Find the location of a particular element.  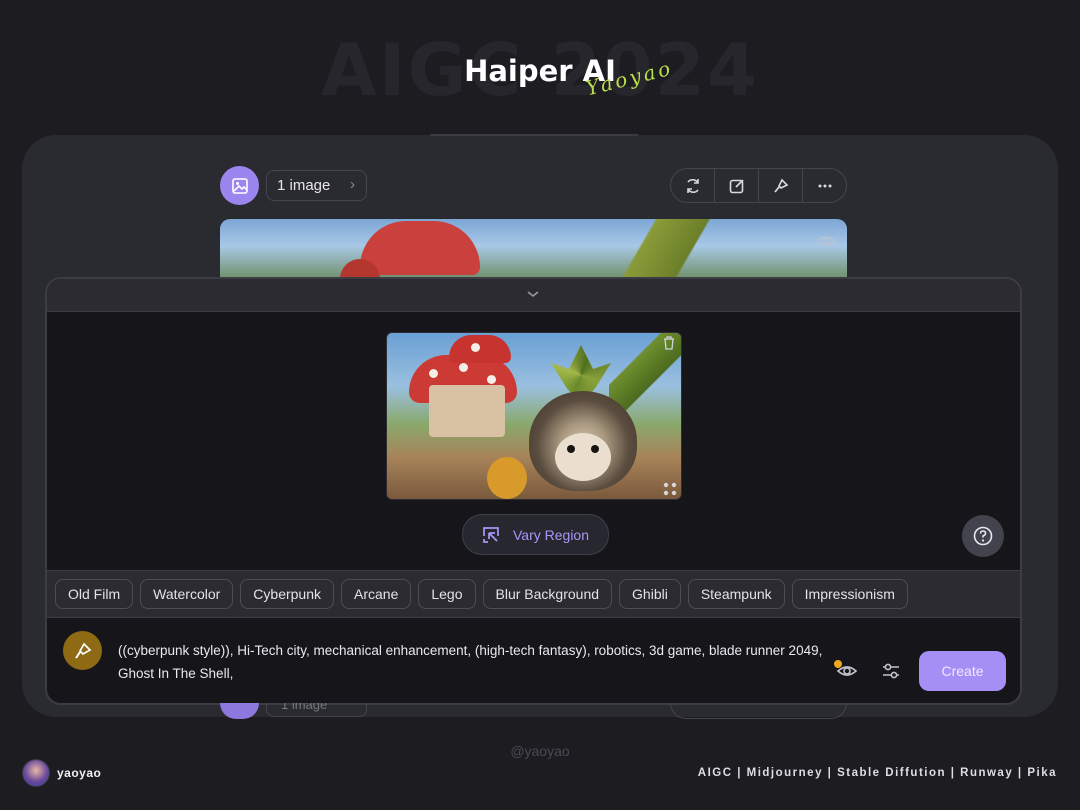

prompt-line-2: Ghost In The Shell, is located at coordinates (176, 673).